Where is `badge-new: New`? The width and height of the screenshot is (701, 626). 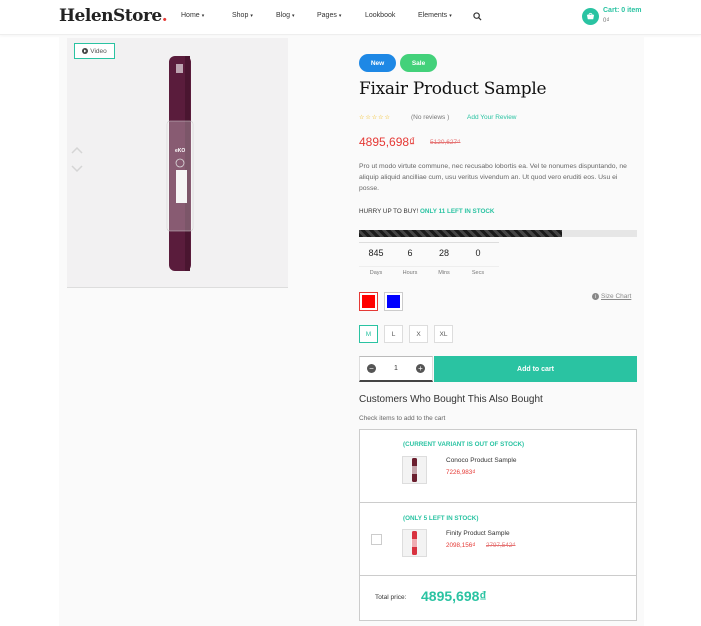 badge-new: New is located at coordinates (377, 63).